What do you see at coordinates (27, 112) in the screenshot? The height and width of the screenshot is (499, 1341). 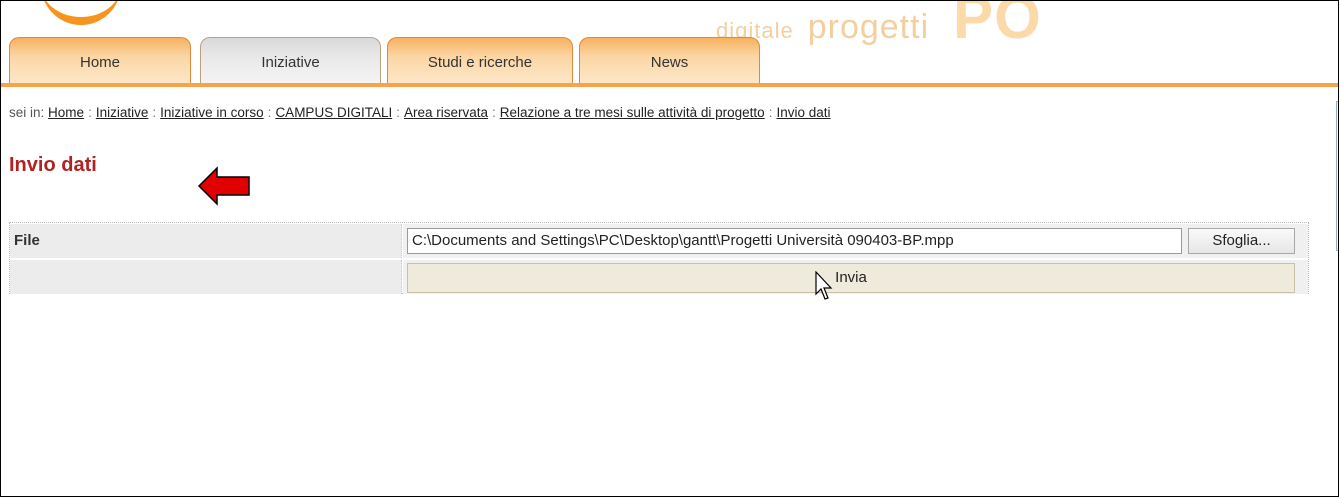 I see `breadcrumb-prefix: sei in:` at bounding box center [27, 112].